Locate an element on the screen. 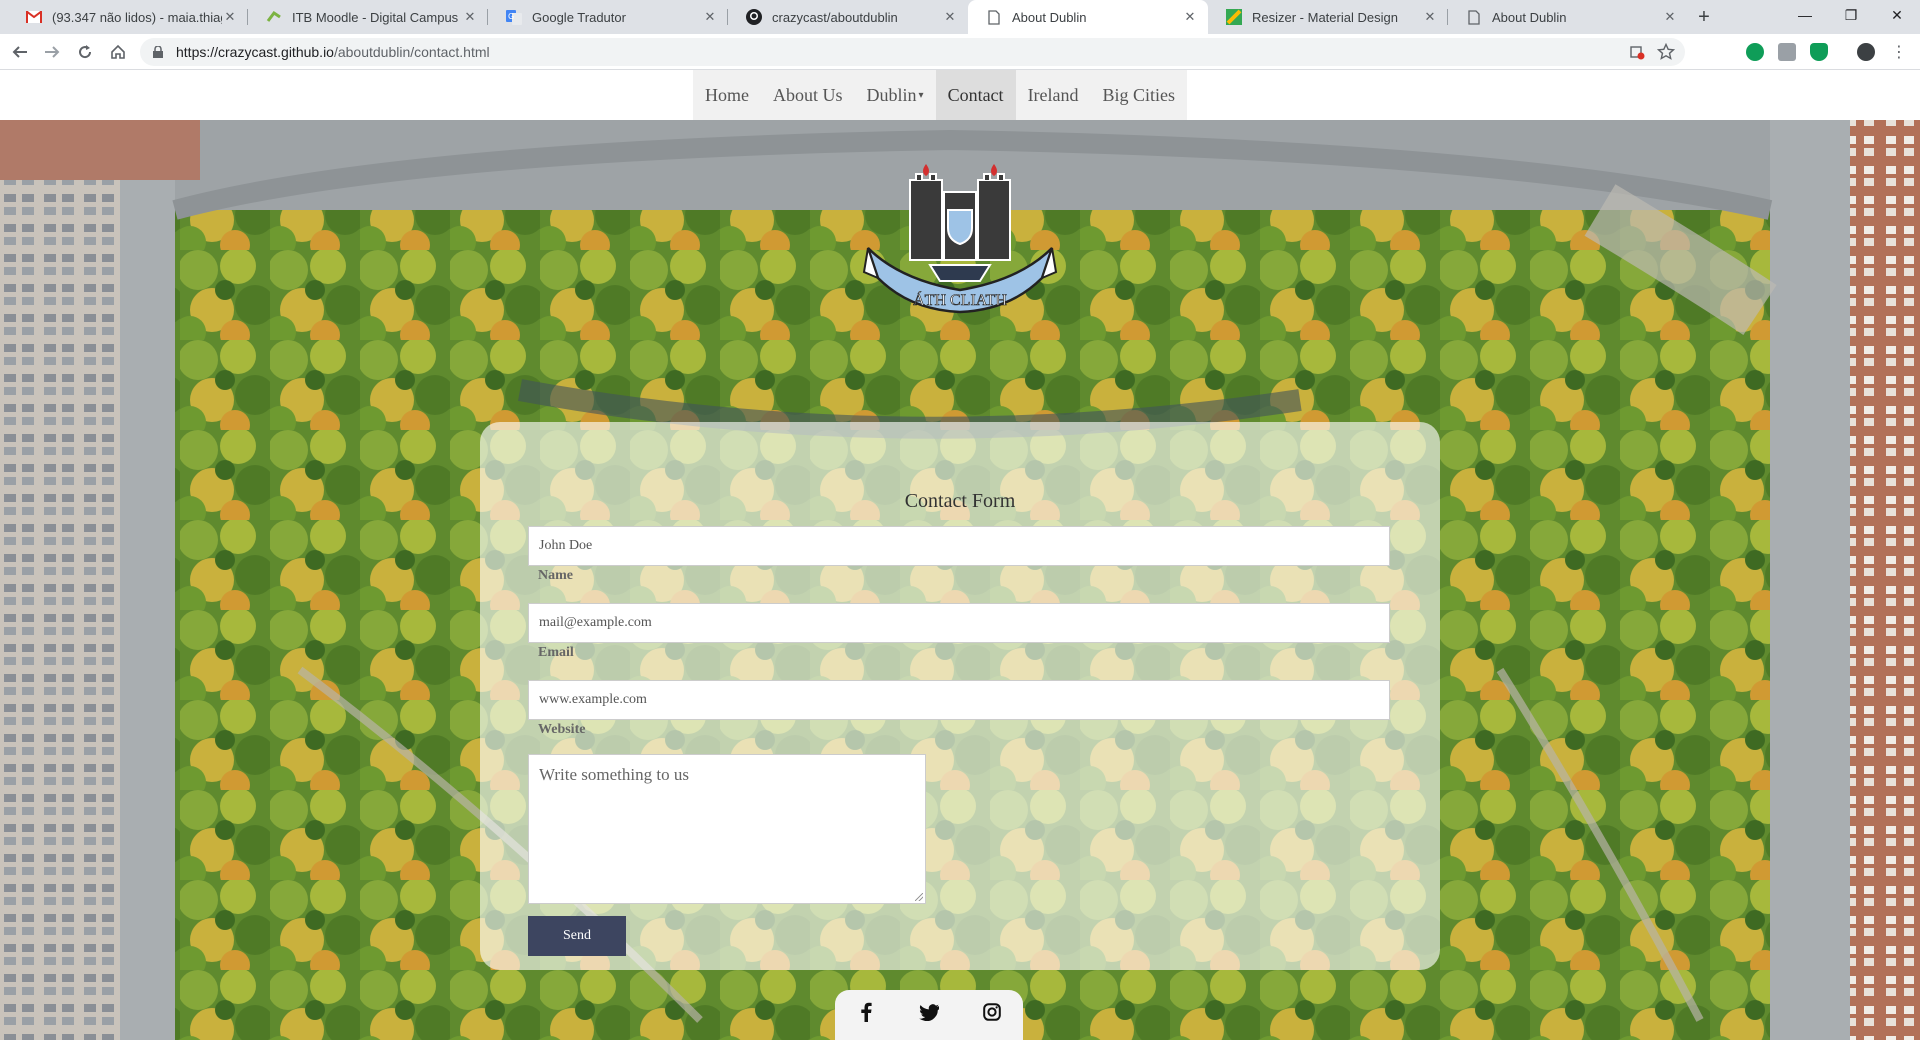 This screenshot has width=1920, height=1040. gmail-icon is located at coordinates (34, 17).